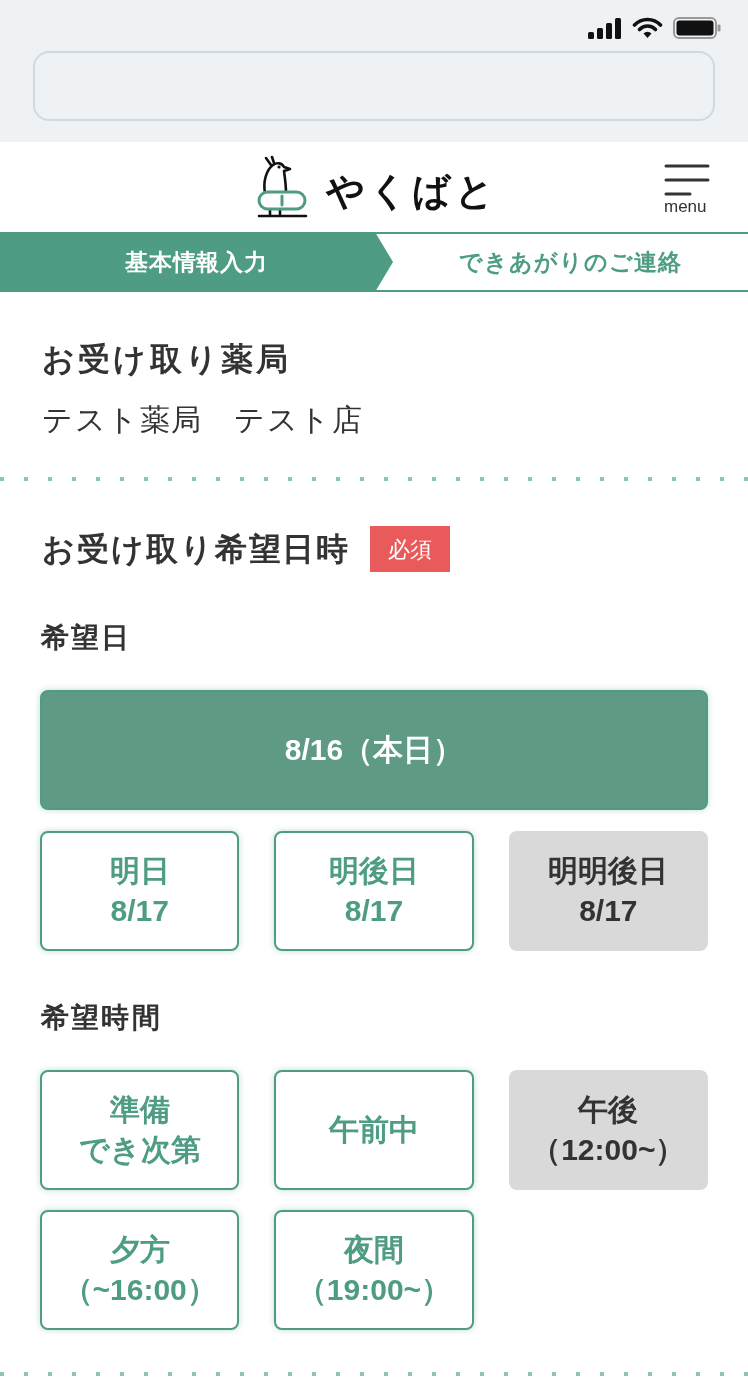 The image size is (748, 1378). I want to click on menu-button: menu, so click(687, 187).